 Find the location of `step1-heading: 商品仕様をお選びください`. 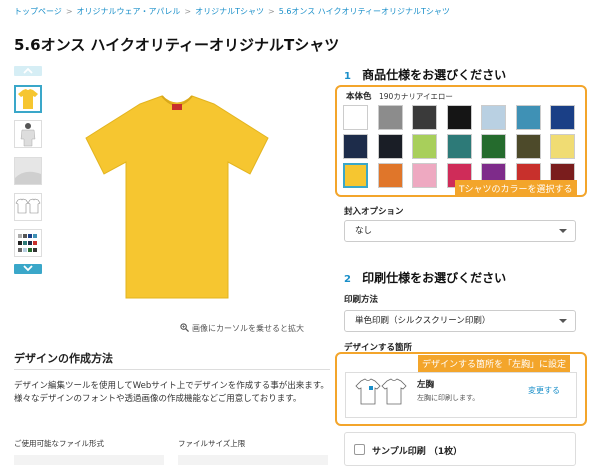

step1-heading: 商品仕様をお選びください is located at coordinates (434, 75).